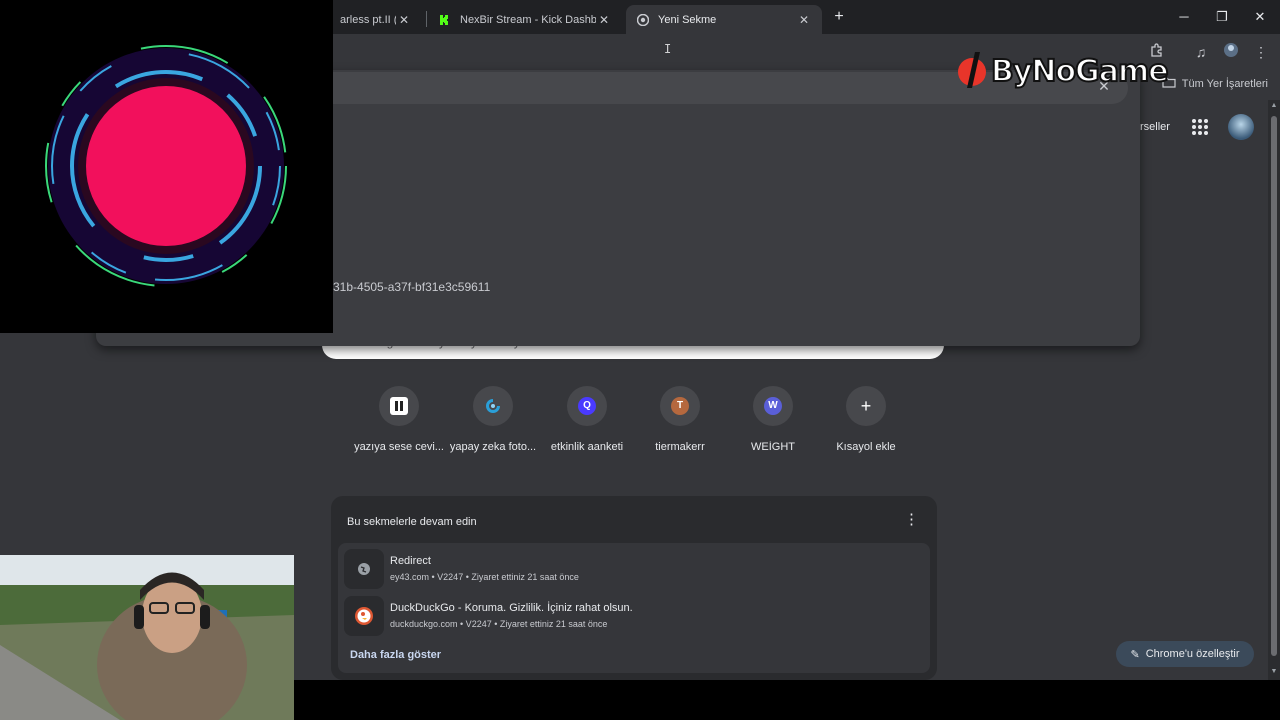 The image size is (1280, 720). I want to click on more-options-icon: ⋮, so click(911, 520).